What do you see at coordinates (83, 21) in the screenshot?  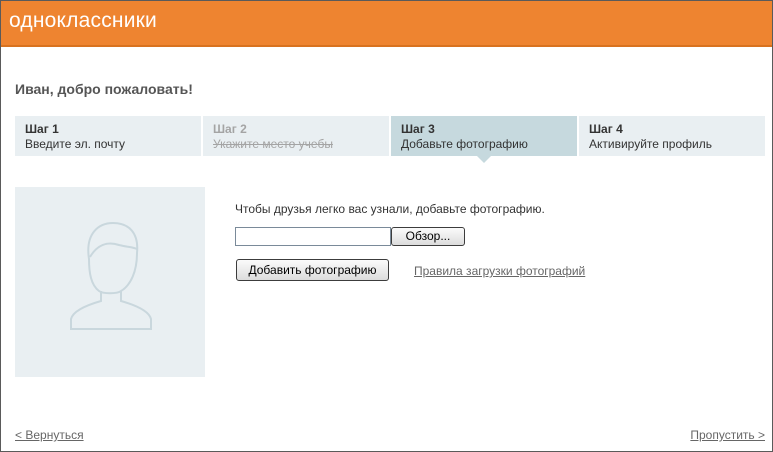 I see `site-logo: одноклассники` at bounding box center [83, 21].